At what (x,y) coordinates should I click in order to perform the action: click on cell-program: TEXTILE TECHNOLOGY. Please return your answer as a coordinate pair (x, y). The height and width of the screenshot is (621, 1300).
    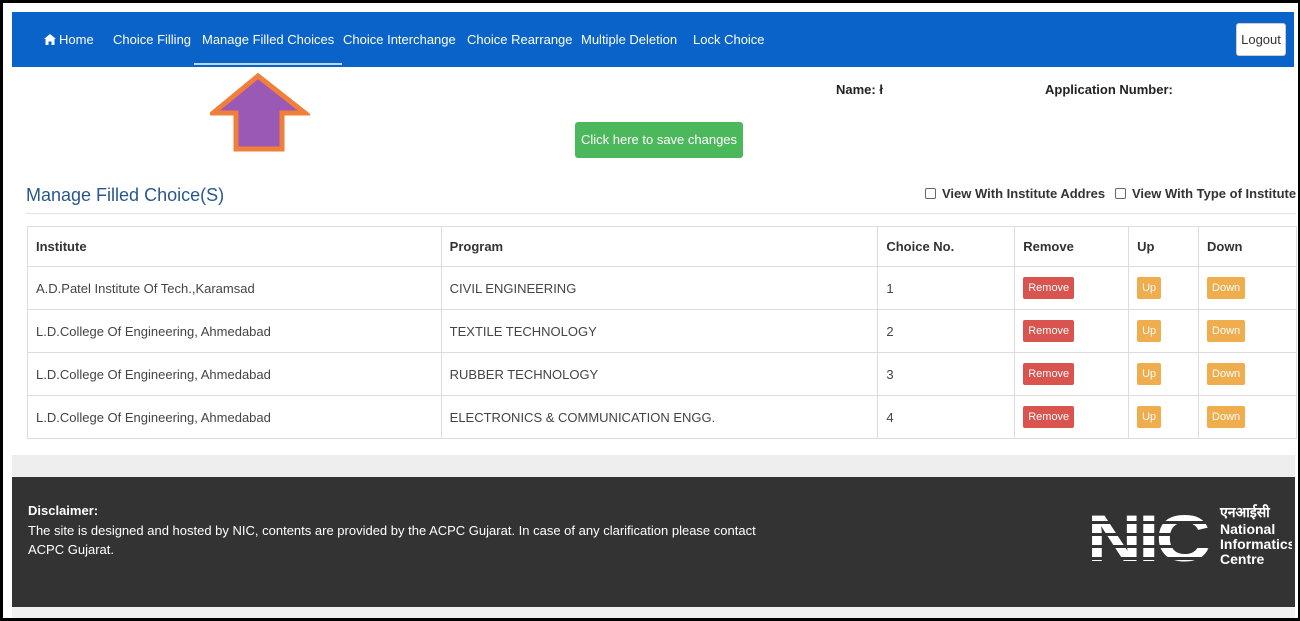
    Looking at the image, I should click on (659, 331).